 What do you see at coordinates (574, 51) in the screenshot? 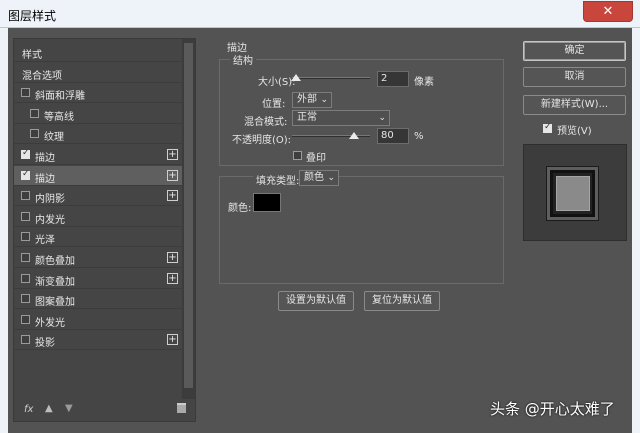
I see `ok-button: 确定` at bounding box center [574, 51].